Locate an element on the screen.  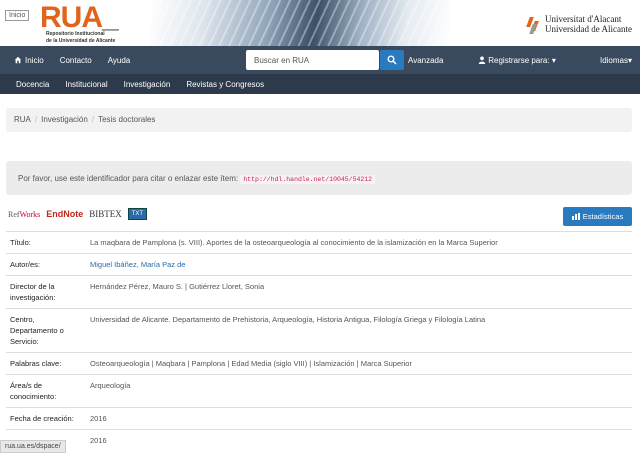
nav2-investigacion: Investigación is located at coordinates (147, 84).